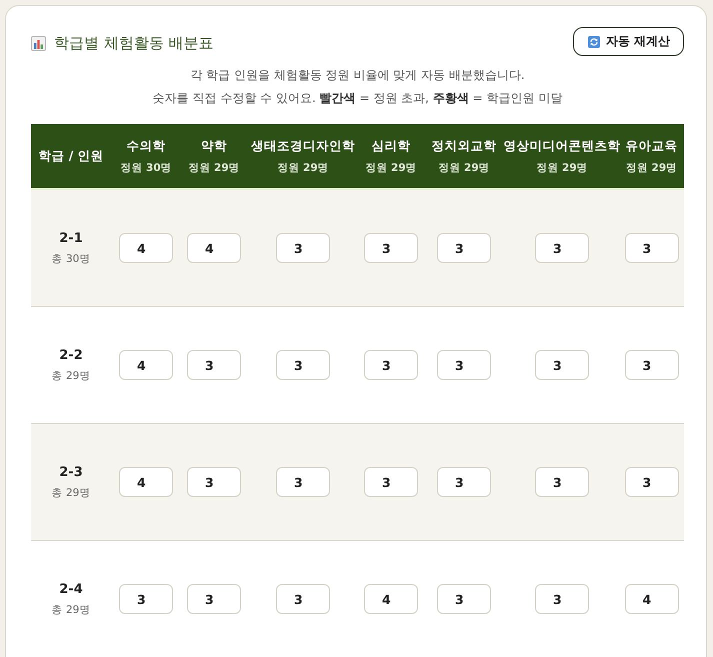 The image size is (713, 657). Describe the element at coordinates (214, 146) in the screenshot. I see `column-header: 약학` at that location.